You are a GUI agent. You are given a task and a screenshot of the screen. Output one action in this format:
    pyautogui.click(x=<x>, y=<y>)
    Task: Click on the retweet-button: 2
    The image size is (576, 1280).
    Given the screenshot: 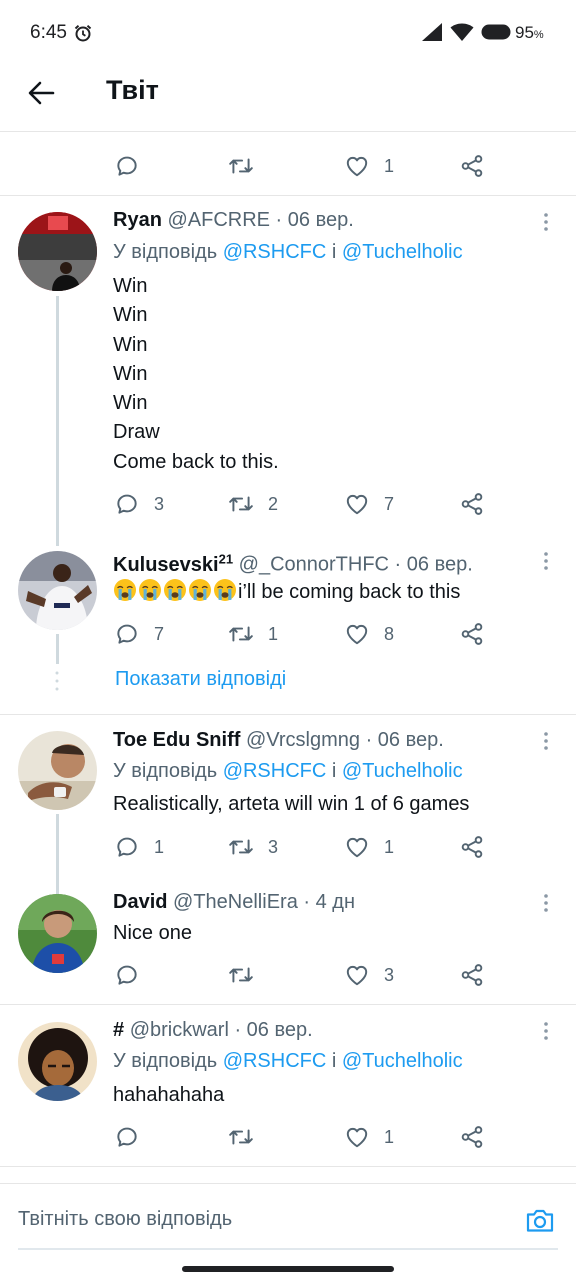 What is the action you would take?
    pyautogui.click(x=253, y=504)
    